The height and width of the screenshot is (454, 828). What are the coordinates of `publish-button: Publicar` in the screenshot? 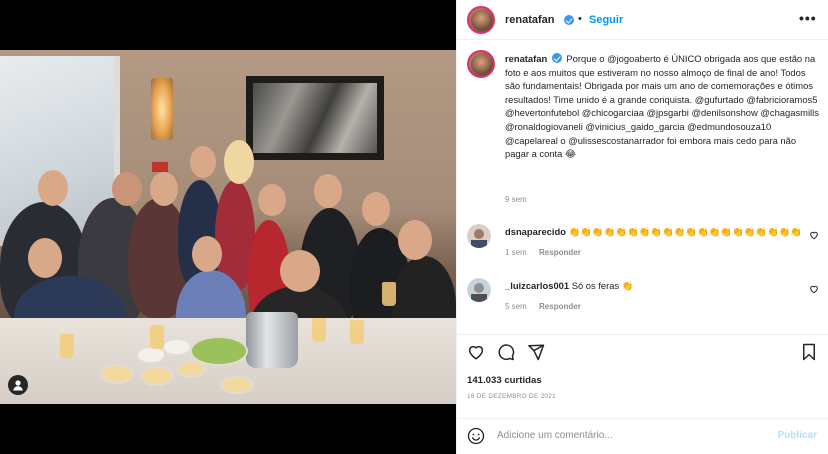 It's located at (797, 435).